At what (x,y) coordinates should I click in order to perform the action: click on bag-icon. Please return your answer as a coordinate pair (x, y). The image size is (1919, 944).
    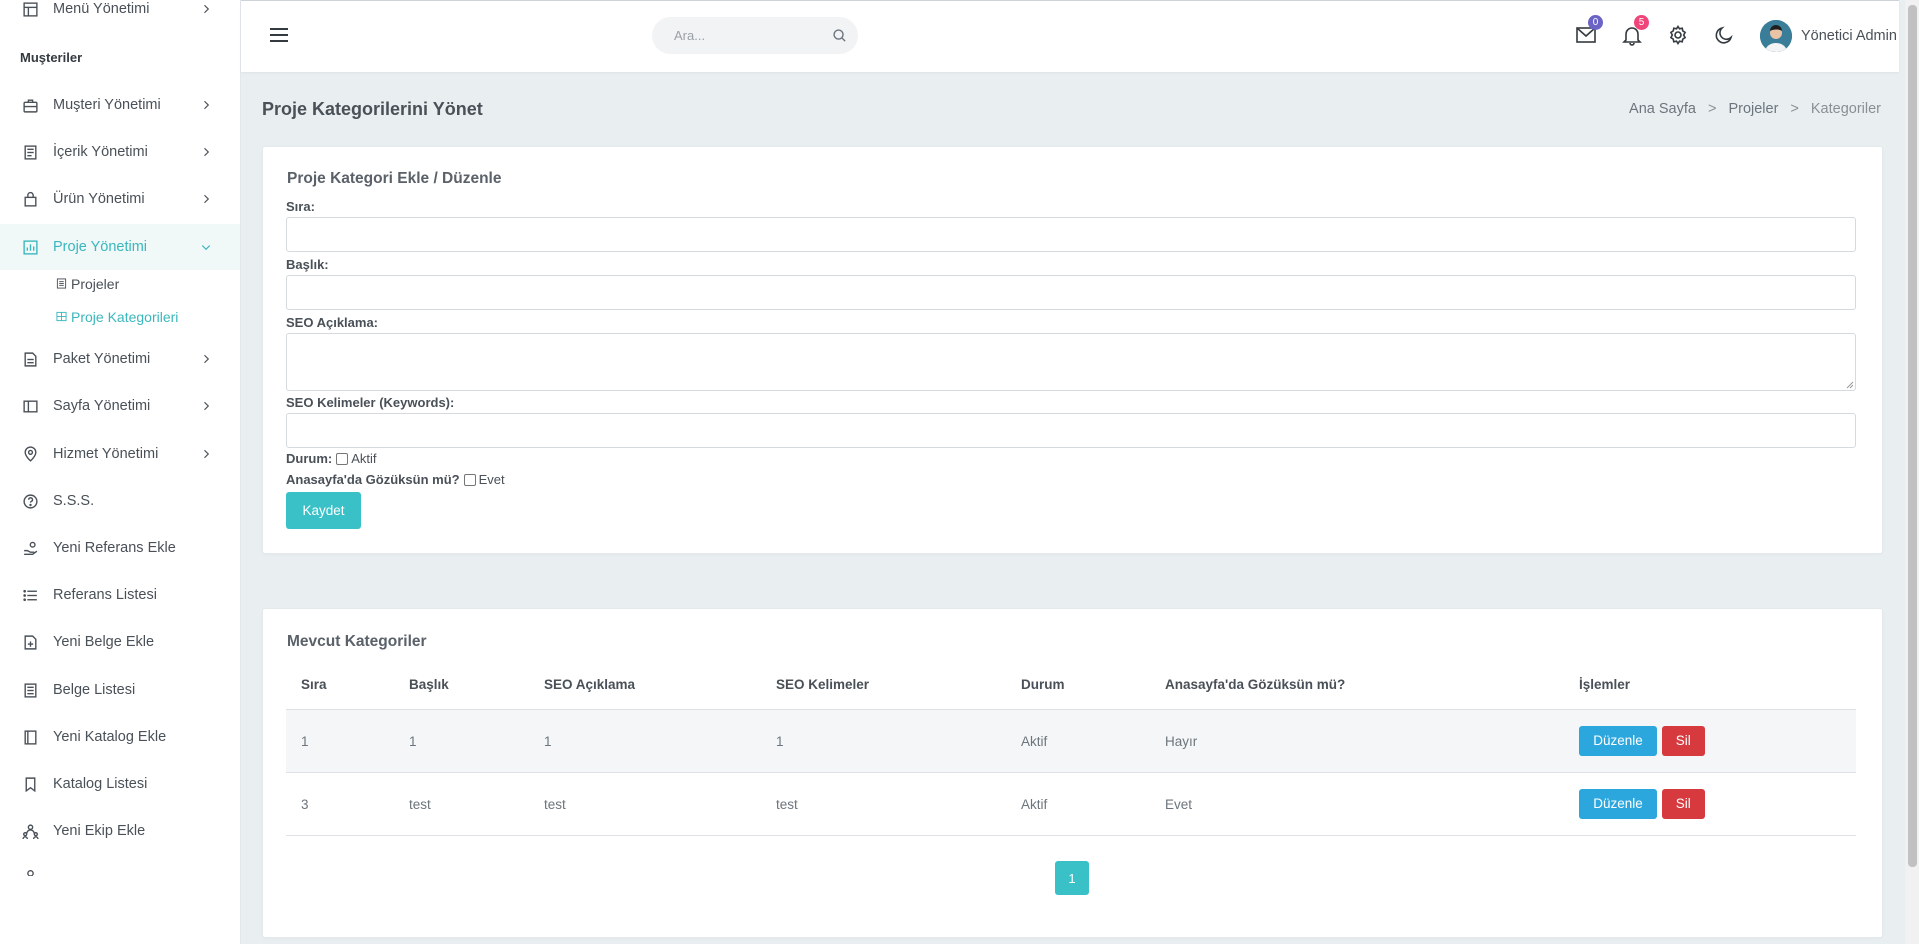
    Looking at the image, I should click on (30, 199).